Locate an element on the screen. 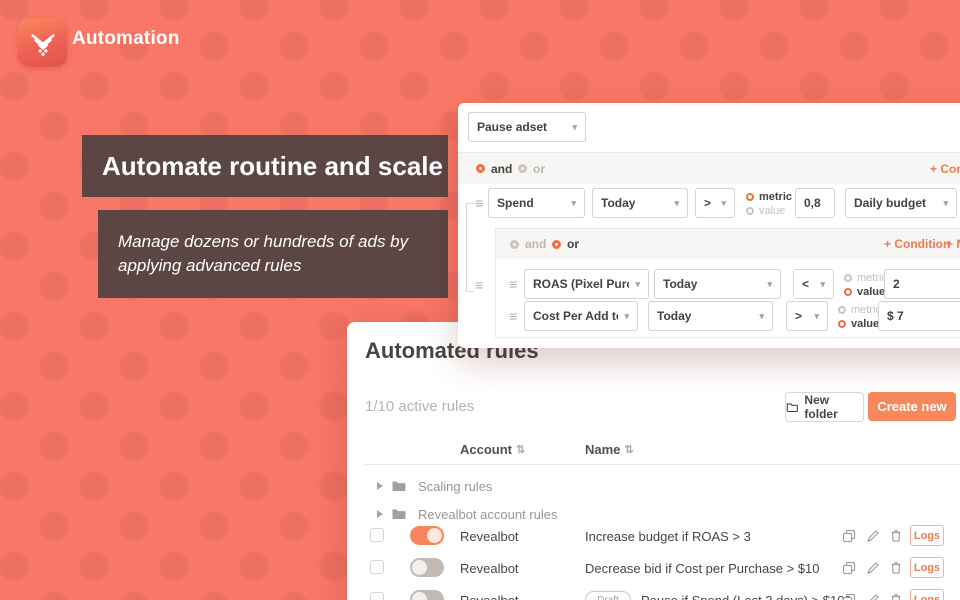 This screenshot has width=960, height=600. nested-group-header: and or + Condition + New group is located at coordinates (728, 244).